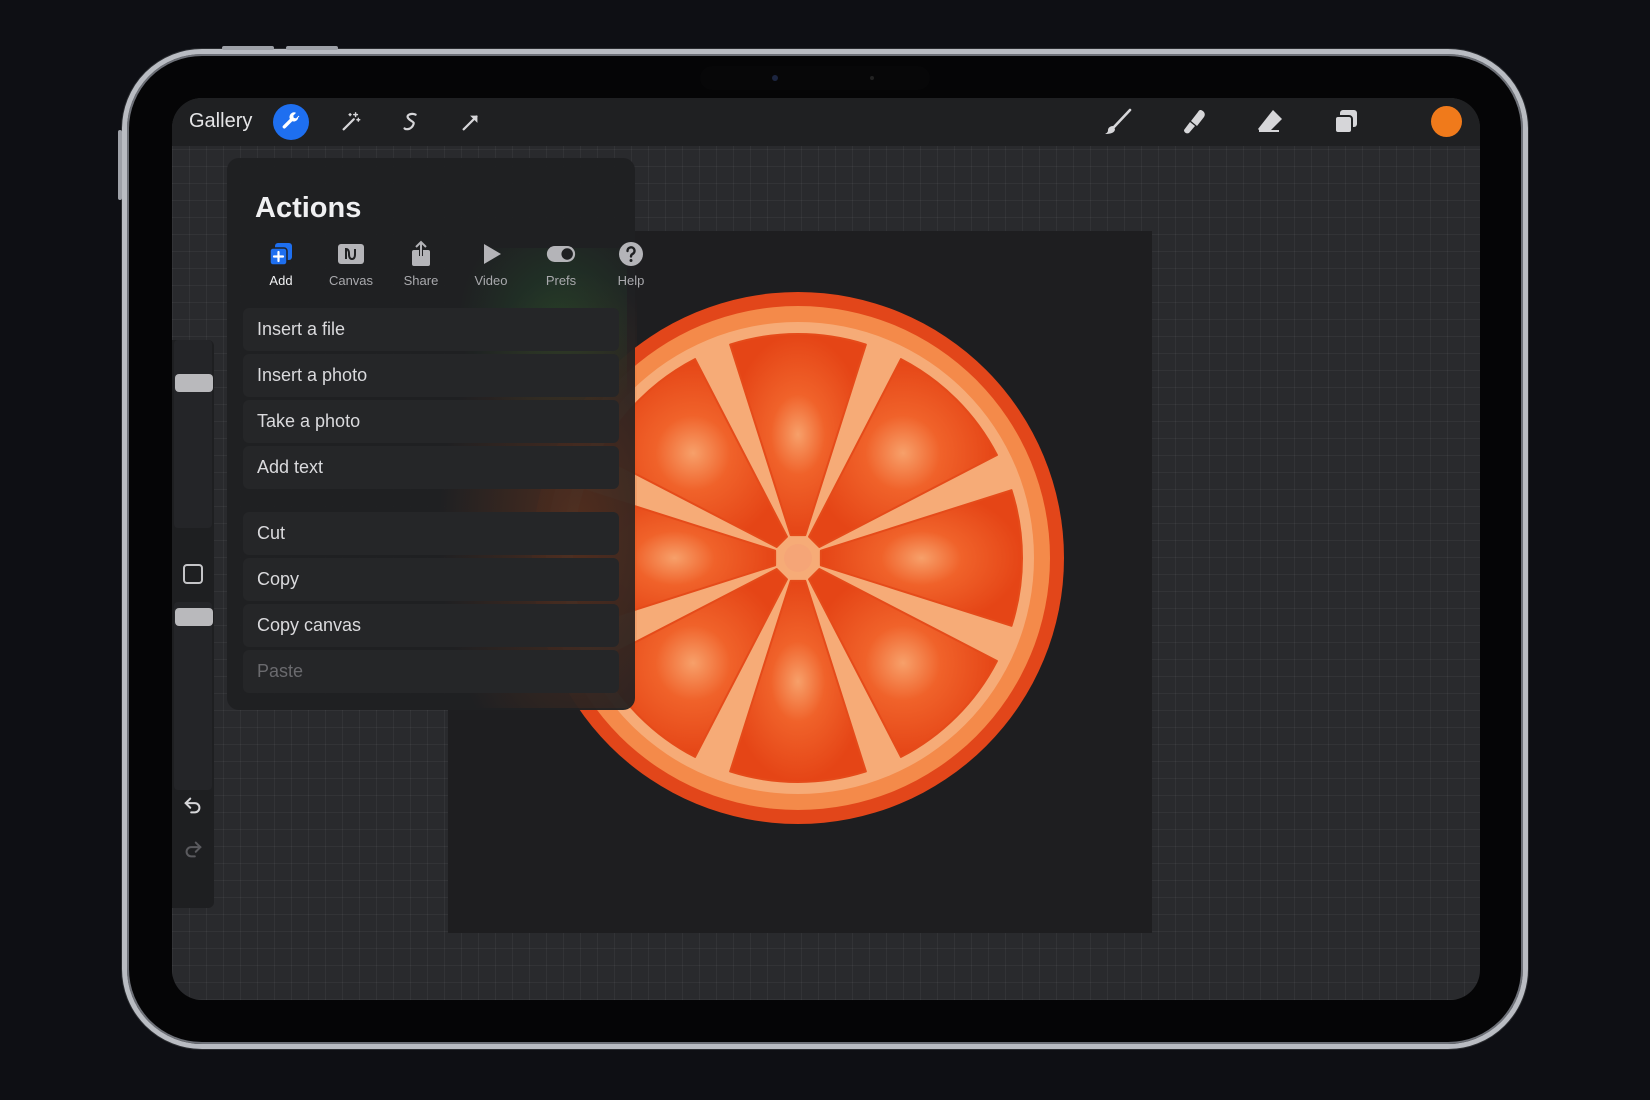 The image size is (1650, 1100). I want to click on tab-label: Share, so click(421, 280).